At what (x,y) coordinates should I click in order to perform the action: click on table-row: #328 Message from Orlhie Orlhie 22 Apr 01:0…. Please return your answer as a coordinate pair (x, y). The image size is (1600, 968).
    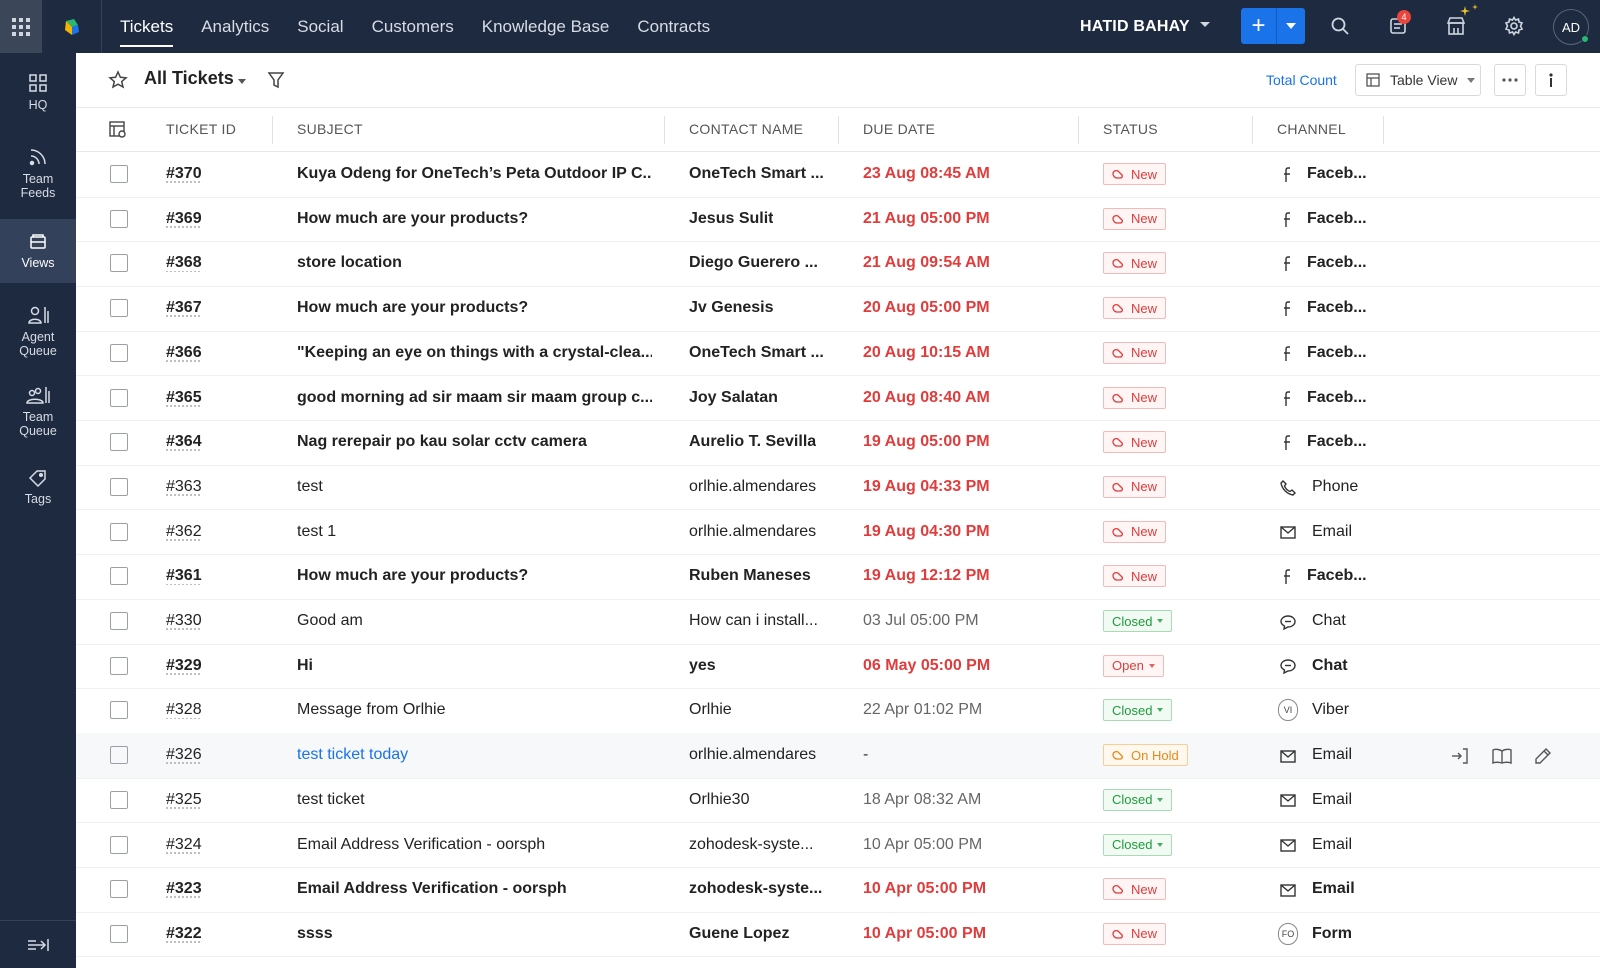
    Looking at the image, I should click on (838, 711).